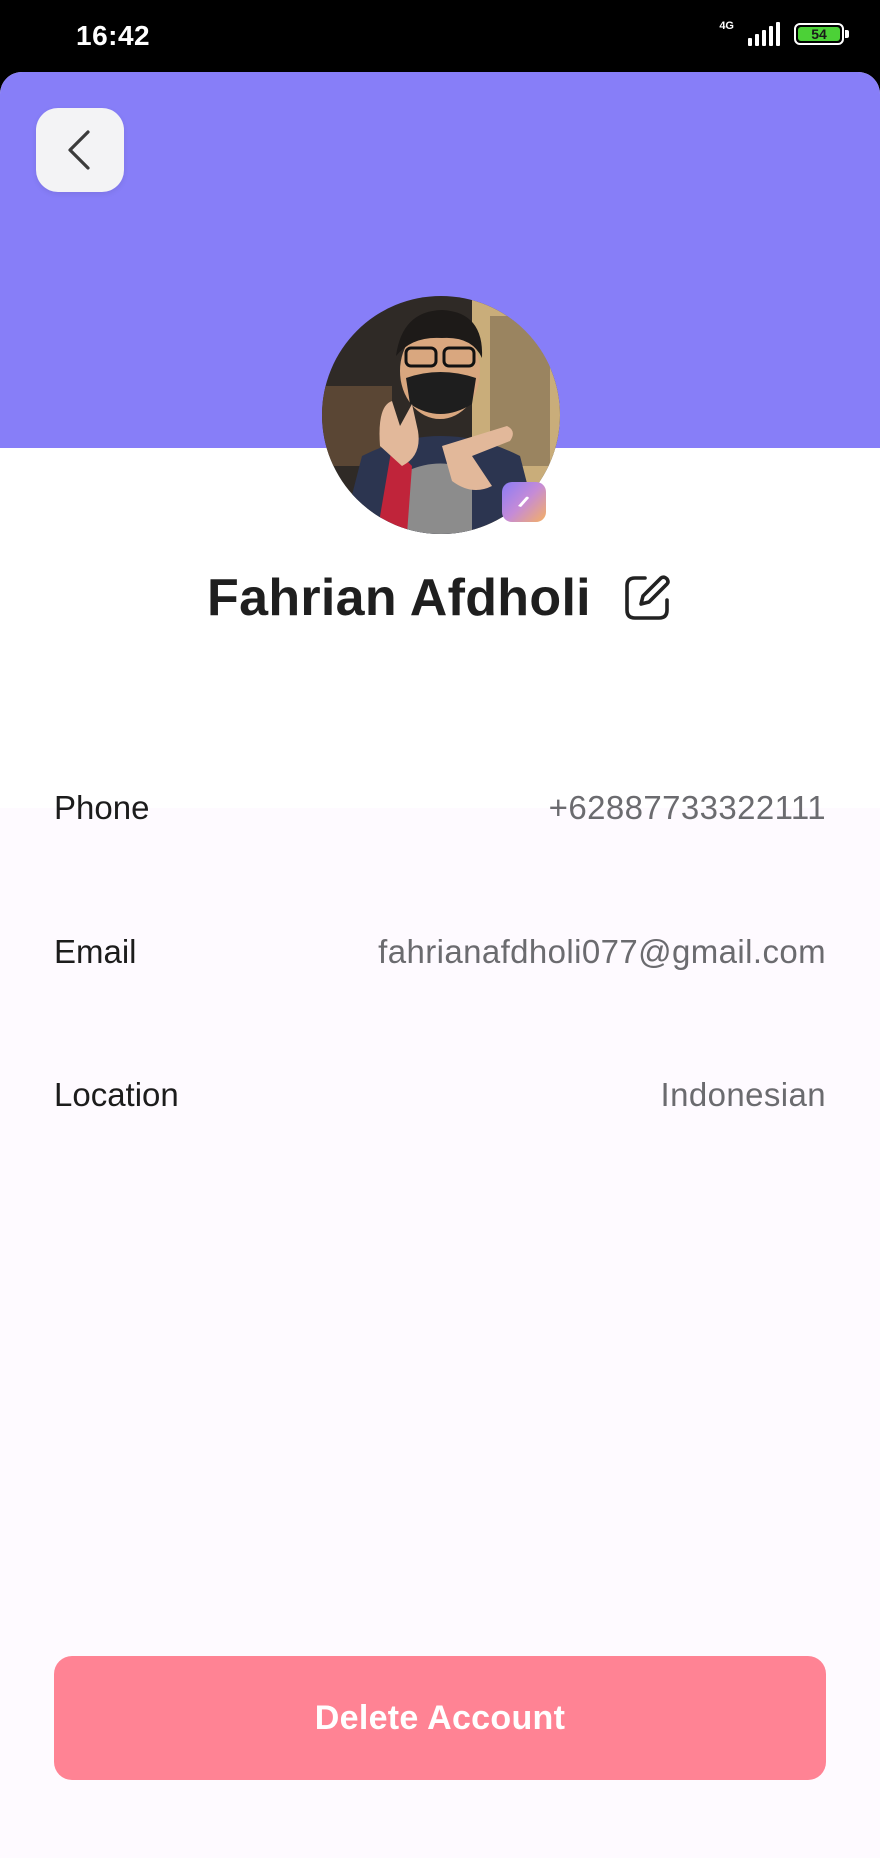  Describe the element at coordinates (440, 808) in the screenshot. I see `phone-row: Phone +62887733322111` at that location.